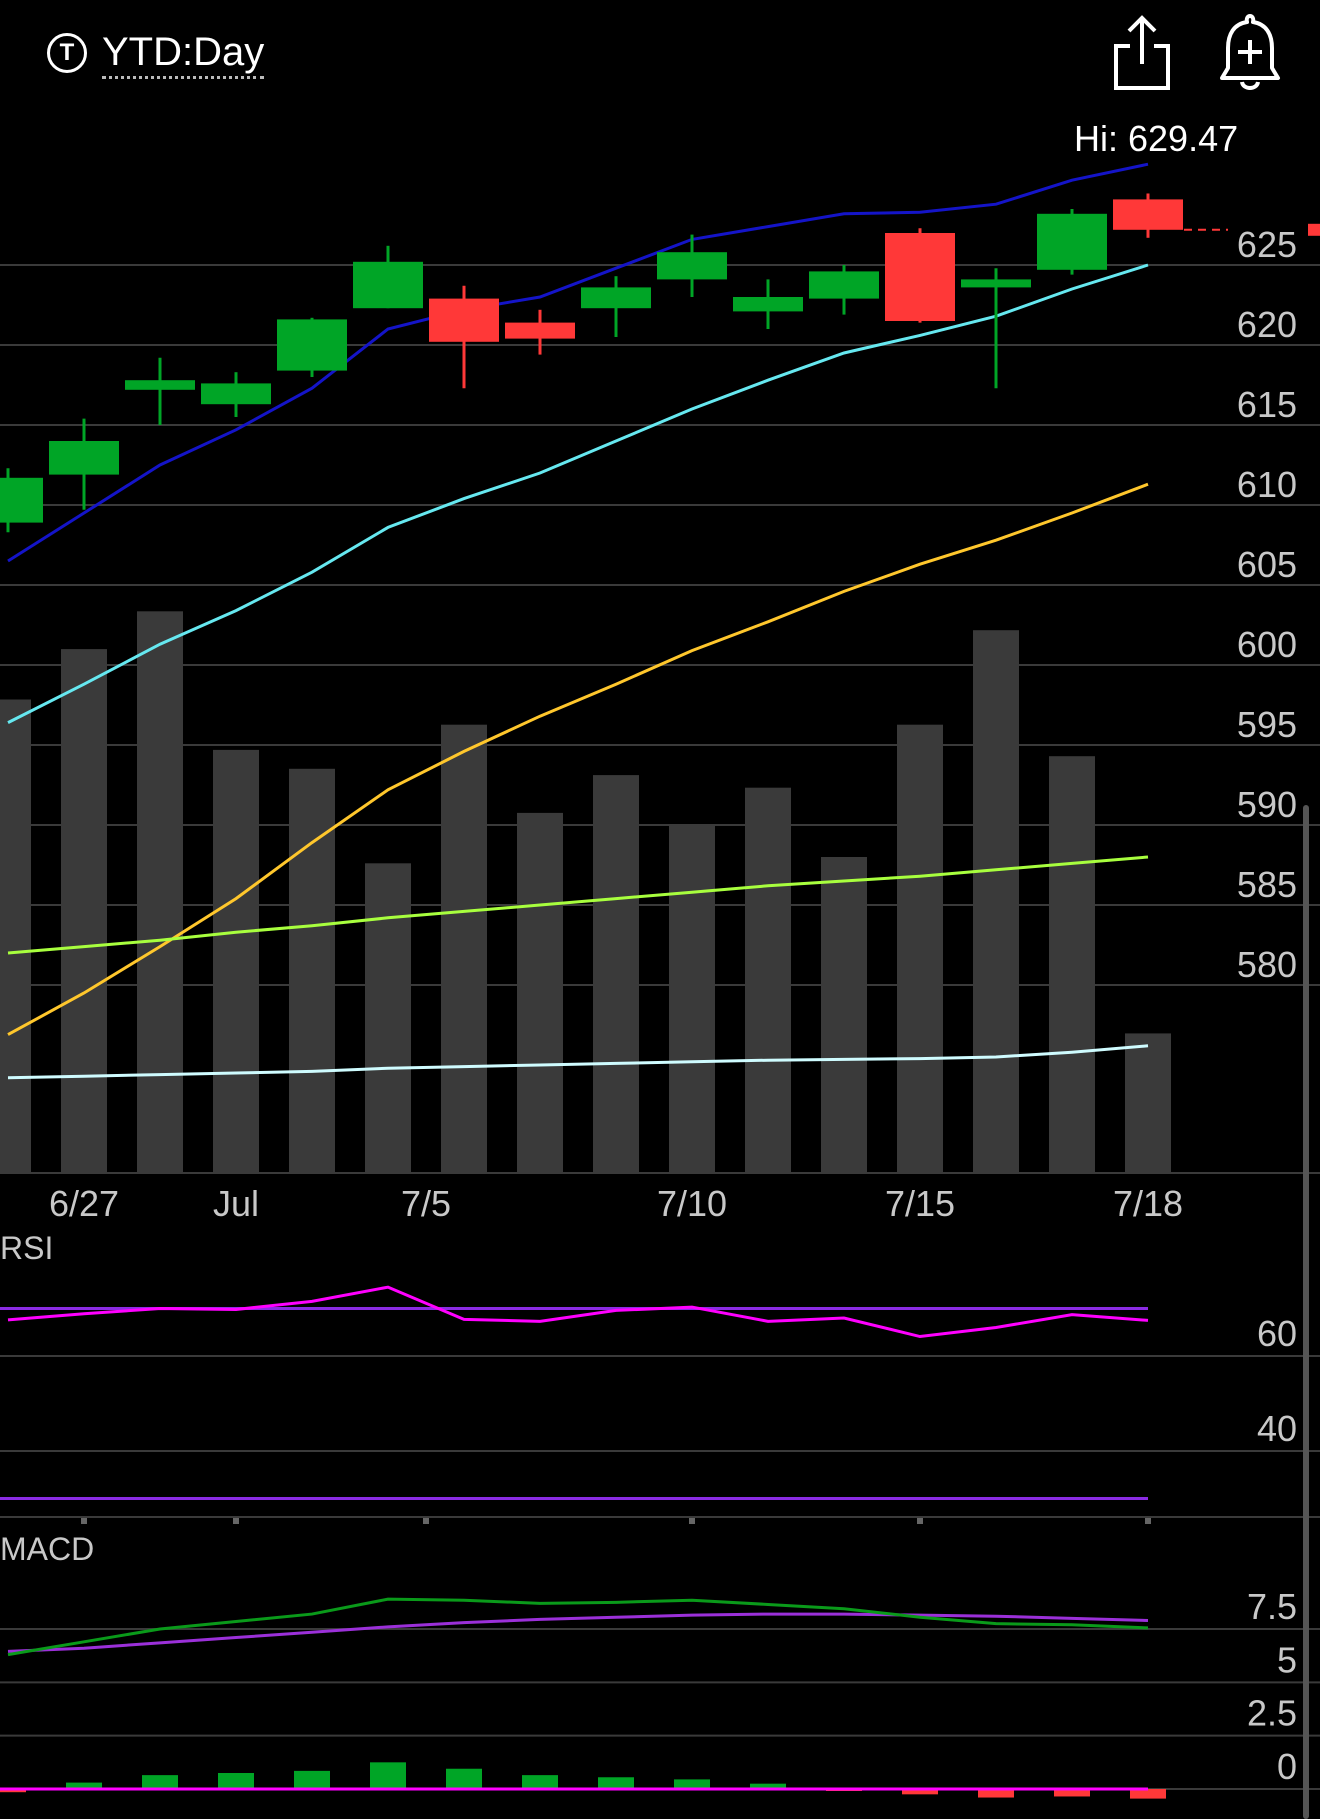 This screenshot has height=1819, width=1320. What do you see at coordinates (578, 1632) in the screenshot?
I see `macd-signal-line` at bounding box center [578, 1632].